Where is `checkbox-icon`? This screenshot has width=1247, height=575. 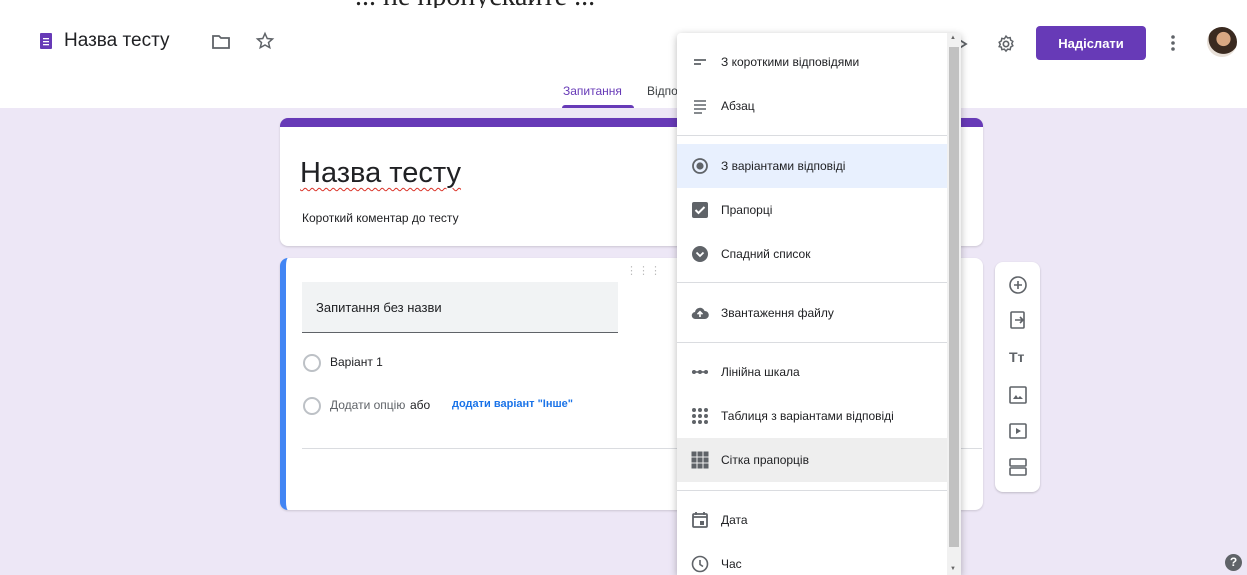 checkbox-icon is located at coordinates (700, 210).